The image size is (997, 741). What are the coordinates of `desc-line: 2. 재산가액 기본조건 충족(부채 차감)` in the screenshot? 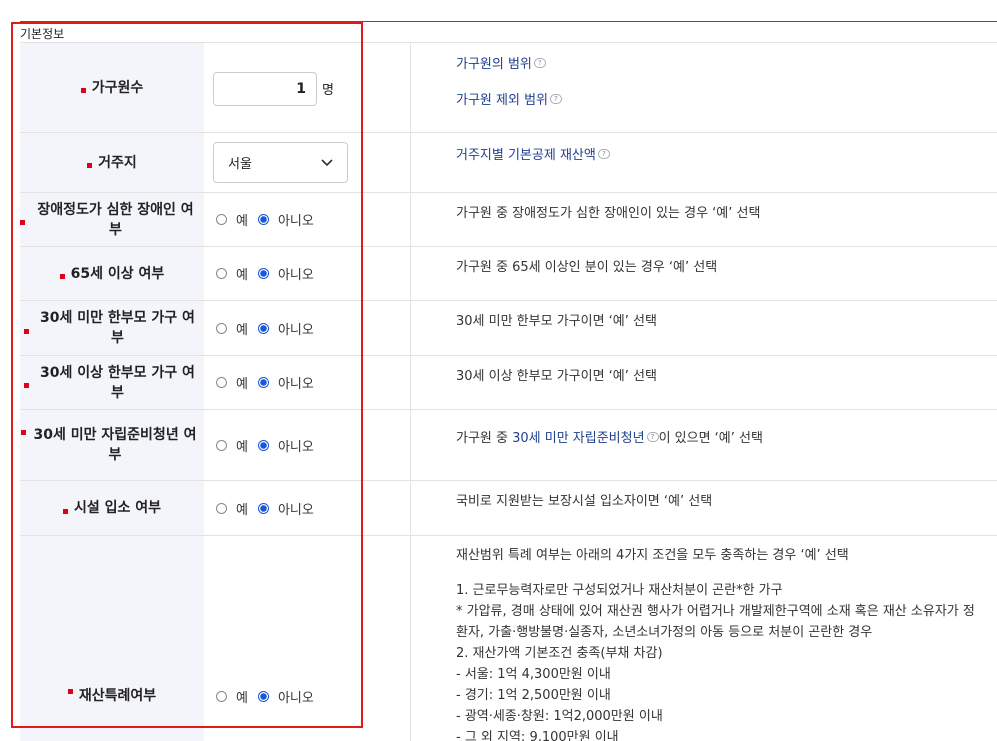 It's located at (559, 653).